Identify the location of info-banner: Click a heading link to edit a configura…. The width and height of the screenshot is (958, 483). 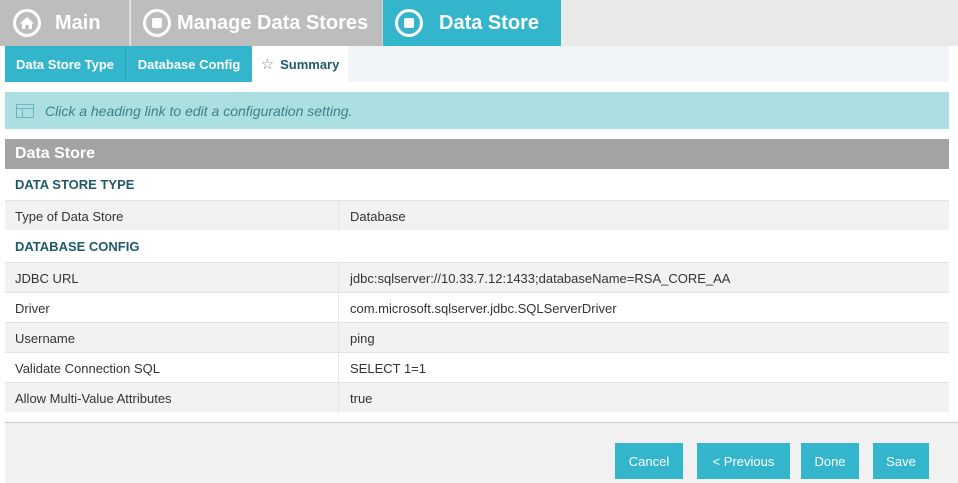
(477, 110).